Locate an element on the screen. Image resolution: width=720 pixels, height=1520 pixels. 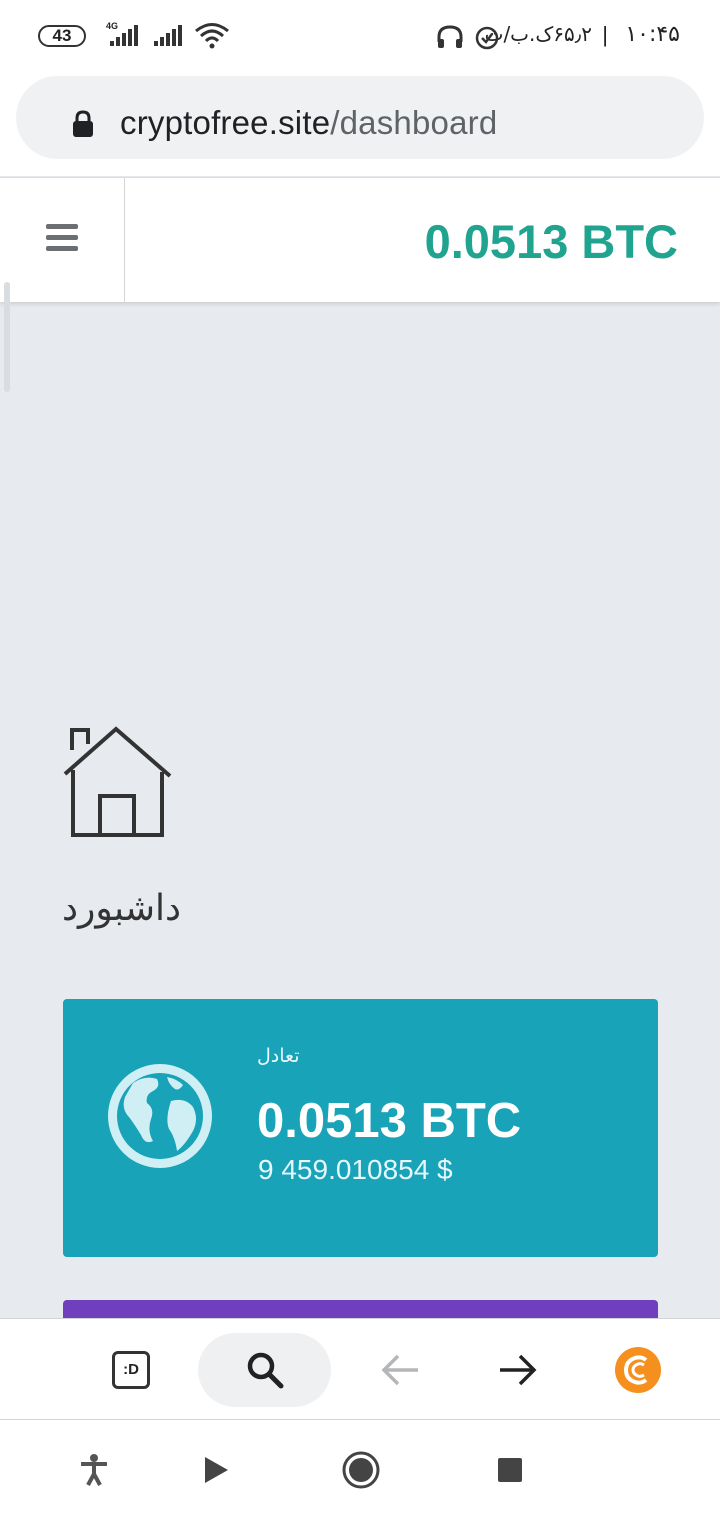
header-balance: 0.0513 BTC is located at coordinates (551, 241).